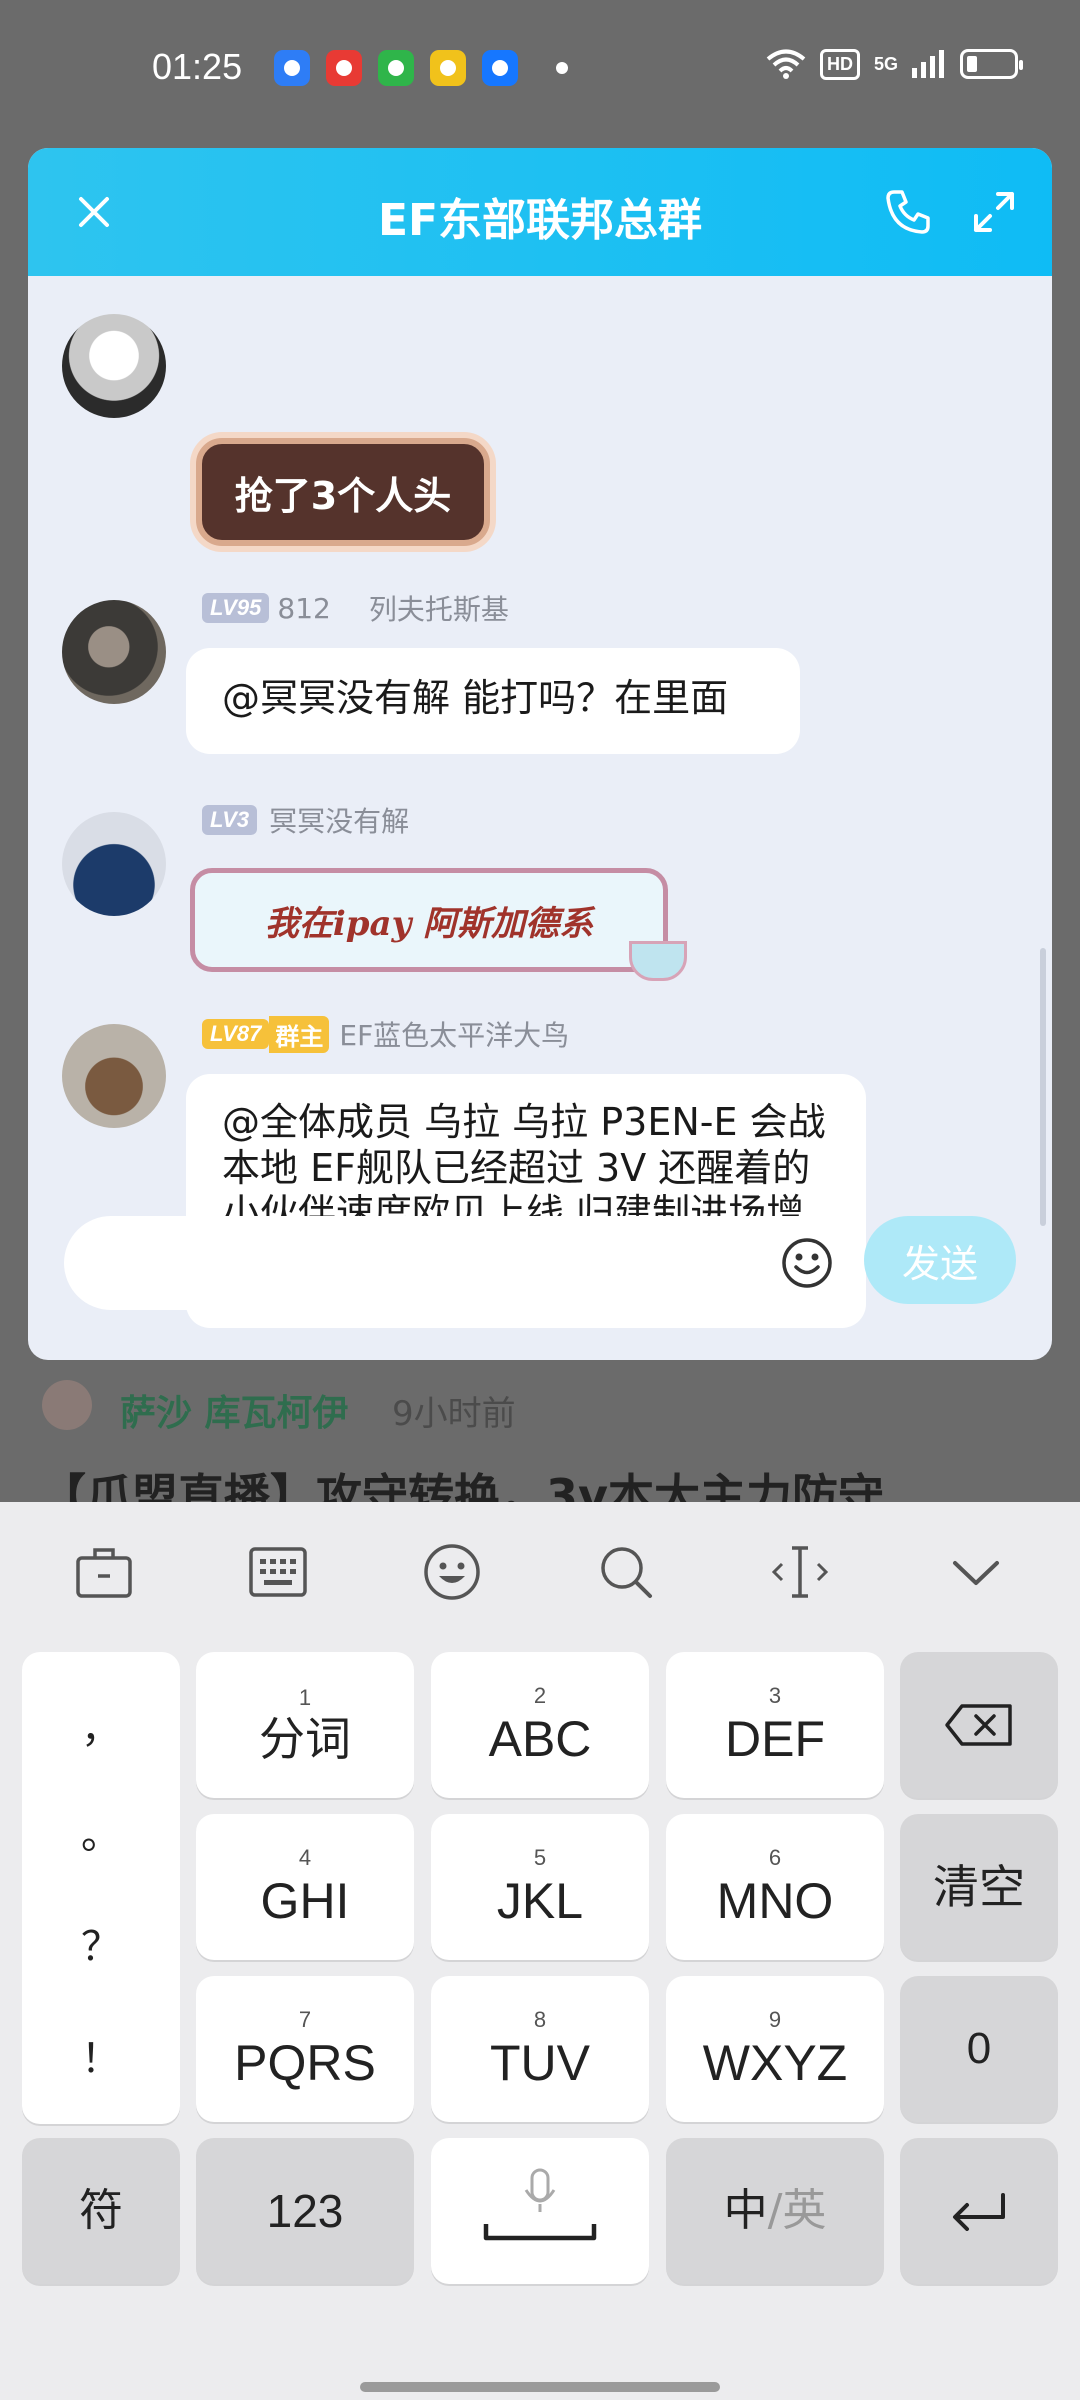 This screenshot has width=1080, height=2400. What do you see at coordinates (804, 2210) in the screenshot?
I see `lang-en: 英` at bounding box center [804, 2210].